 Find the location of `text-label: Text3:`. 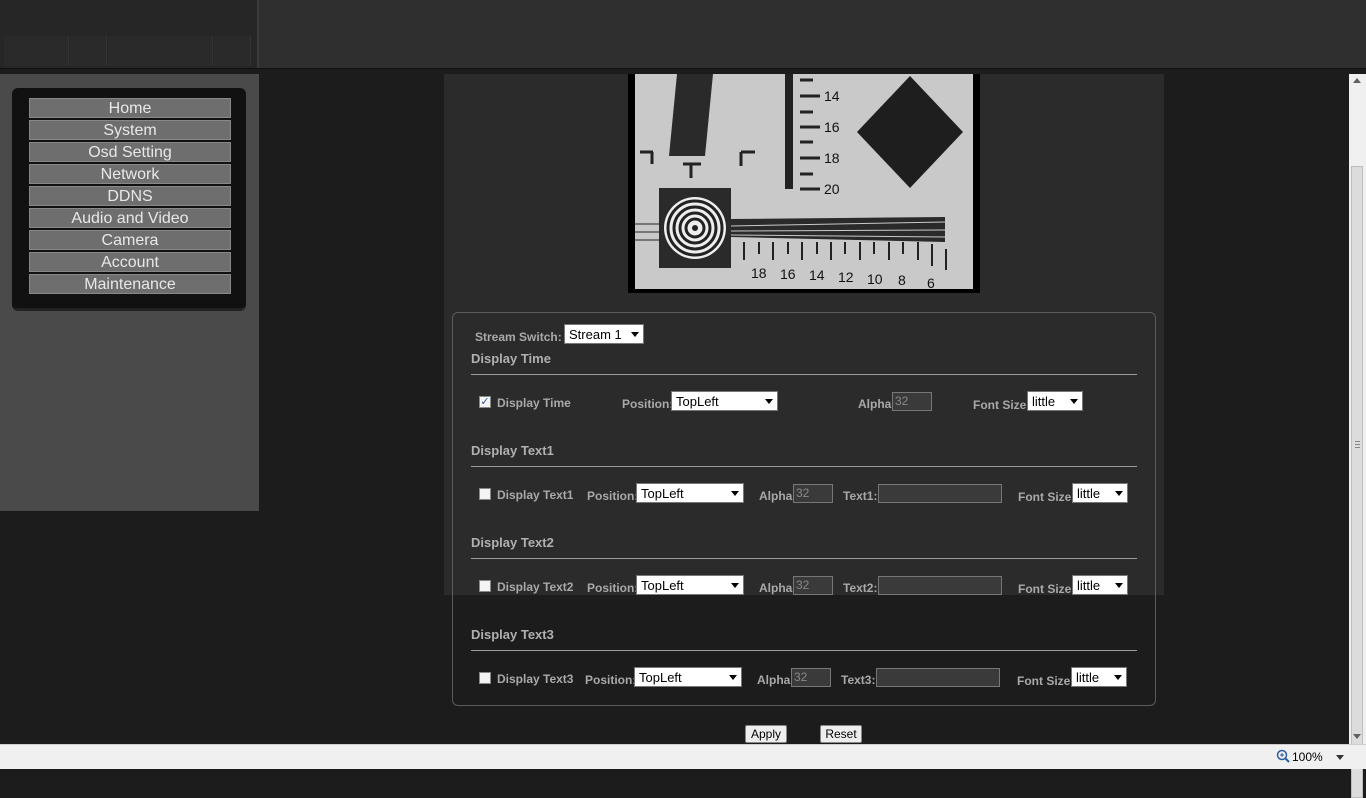

text-label: Text3: is located at coordinates (858, 680).